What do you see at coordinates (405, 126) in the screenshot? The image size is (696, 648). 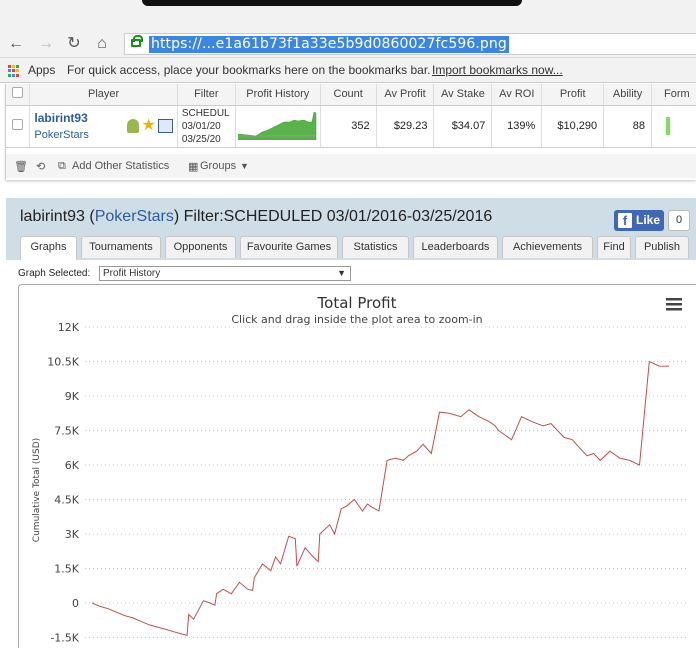 I see `av-profit-value: $29.23` at bounding box center [405, 126].